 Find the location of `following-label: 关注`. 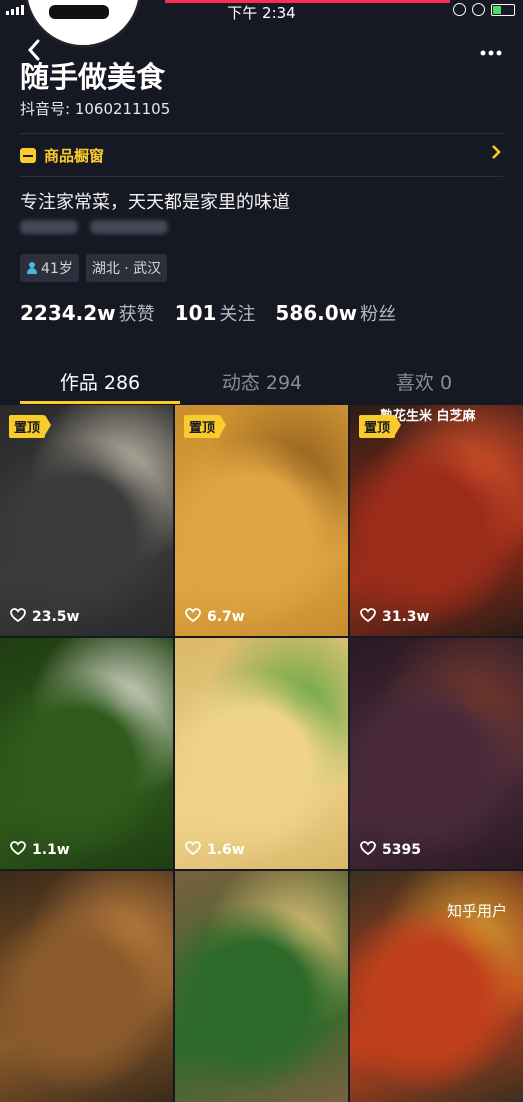

following-label: 关注 is located at coordinates (237, 313).